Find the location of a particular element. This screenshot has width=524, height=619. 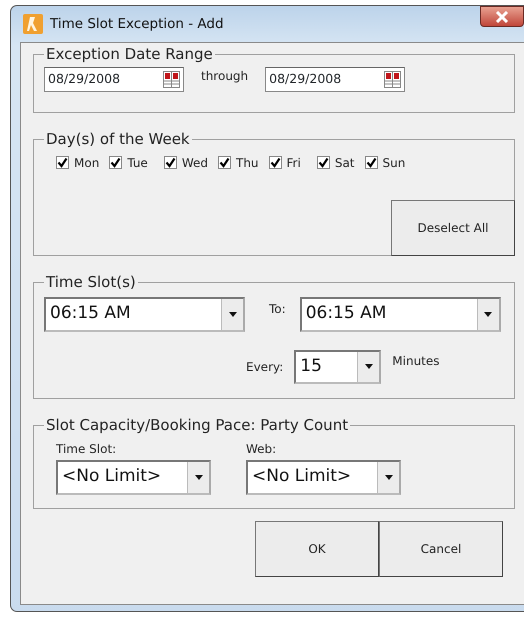

day-label: Fri is located at coordinates (293, 163).